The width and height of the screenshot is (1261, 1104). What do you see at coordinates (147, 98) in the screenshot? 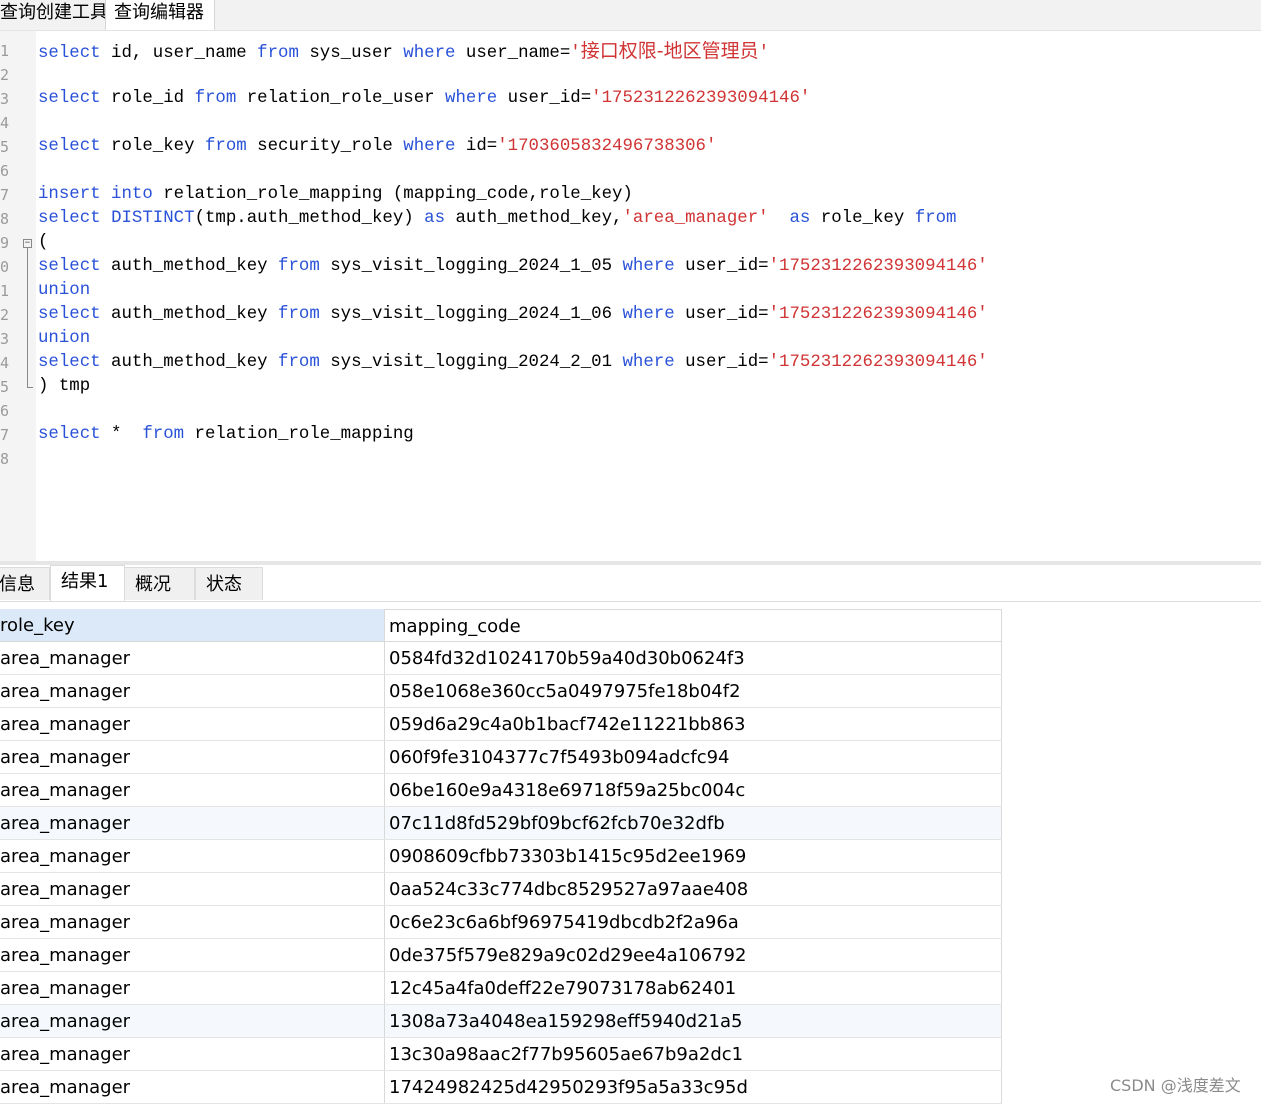
I see `sql-text: role_id` at bounding box center [147, 98].